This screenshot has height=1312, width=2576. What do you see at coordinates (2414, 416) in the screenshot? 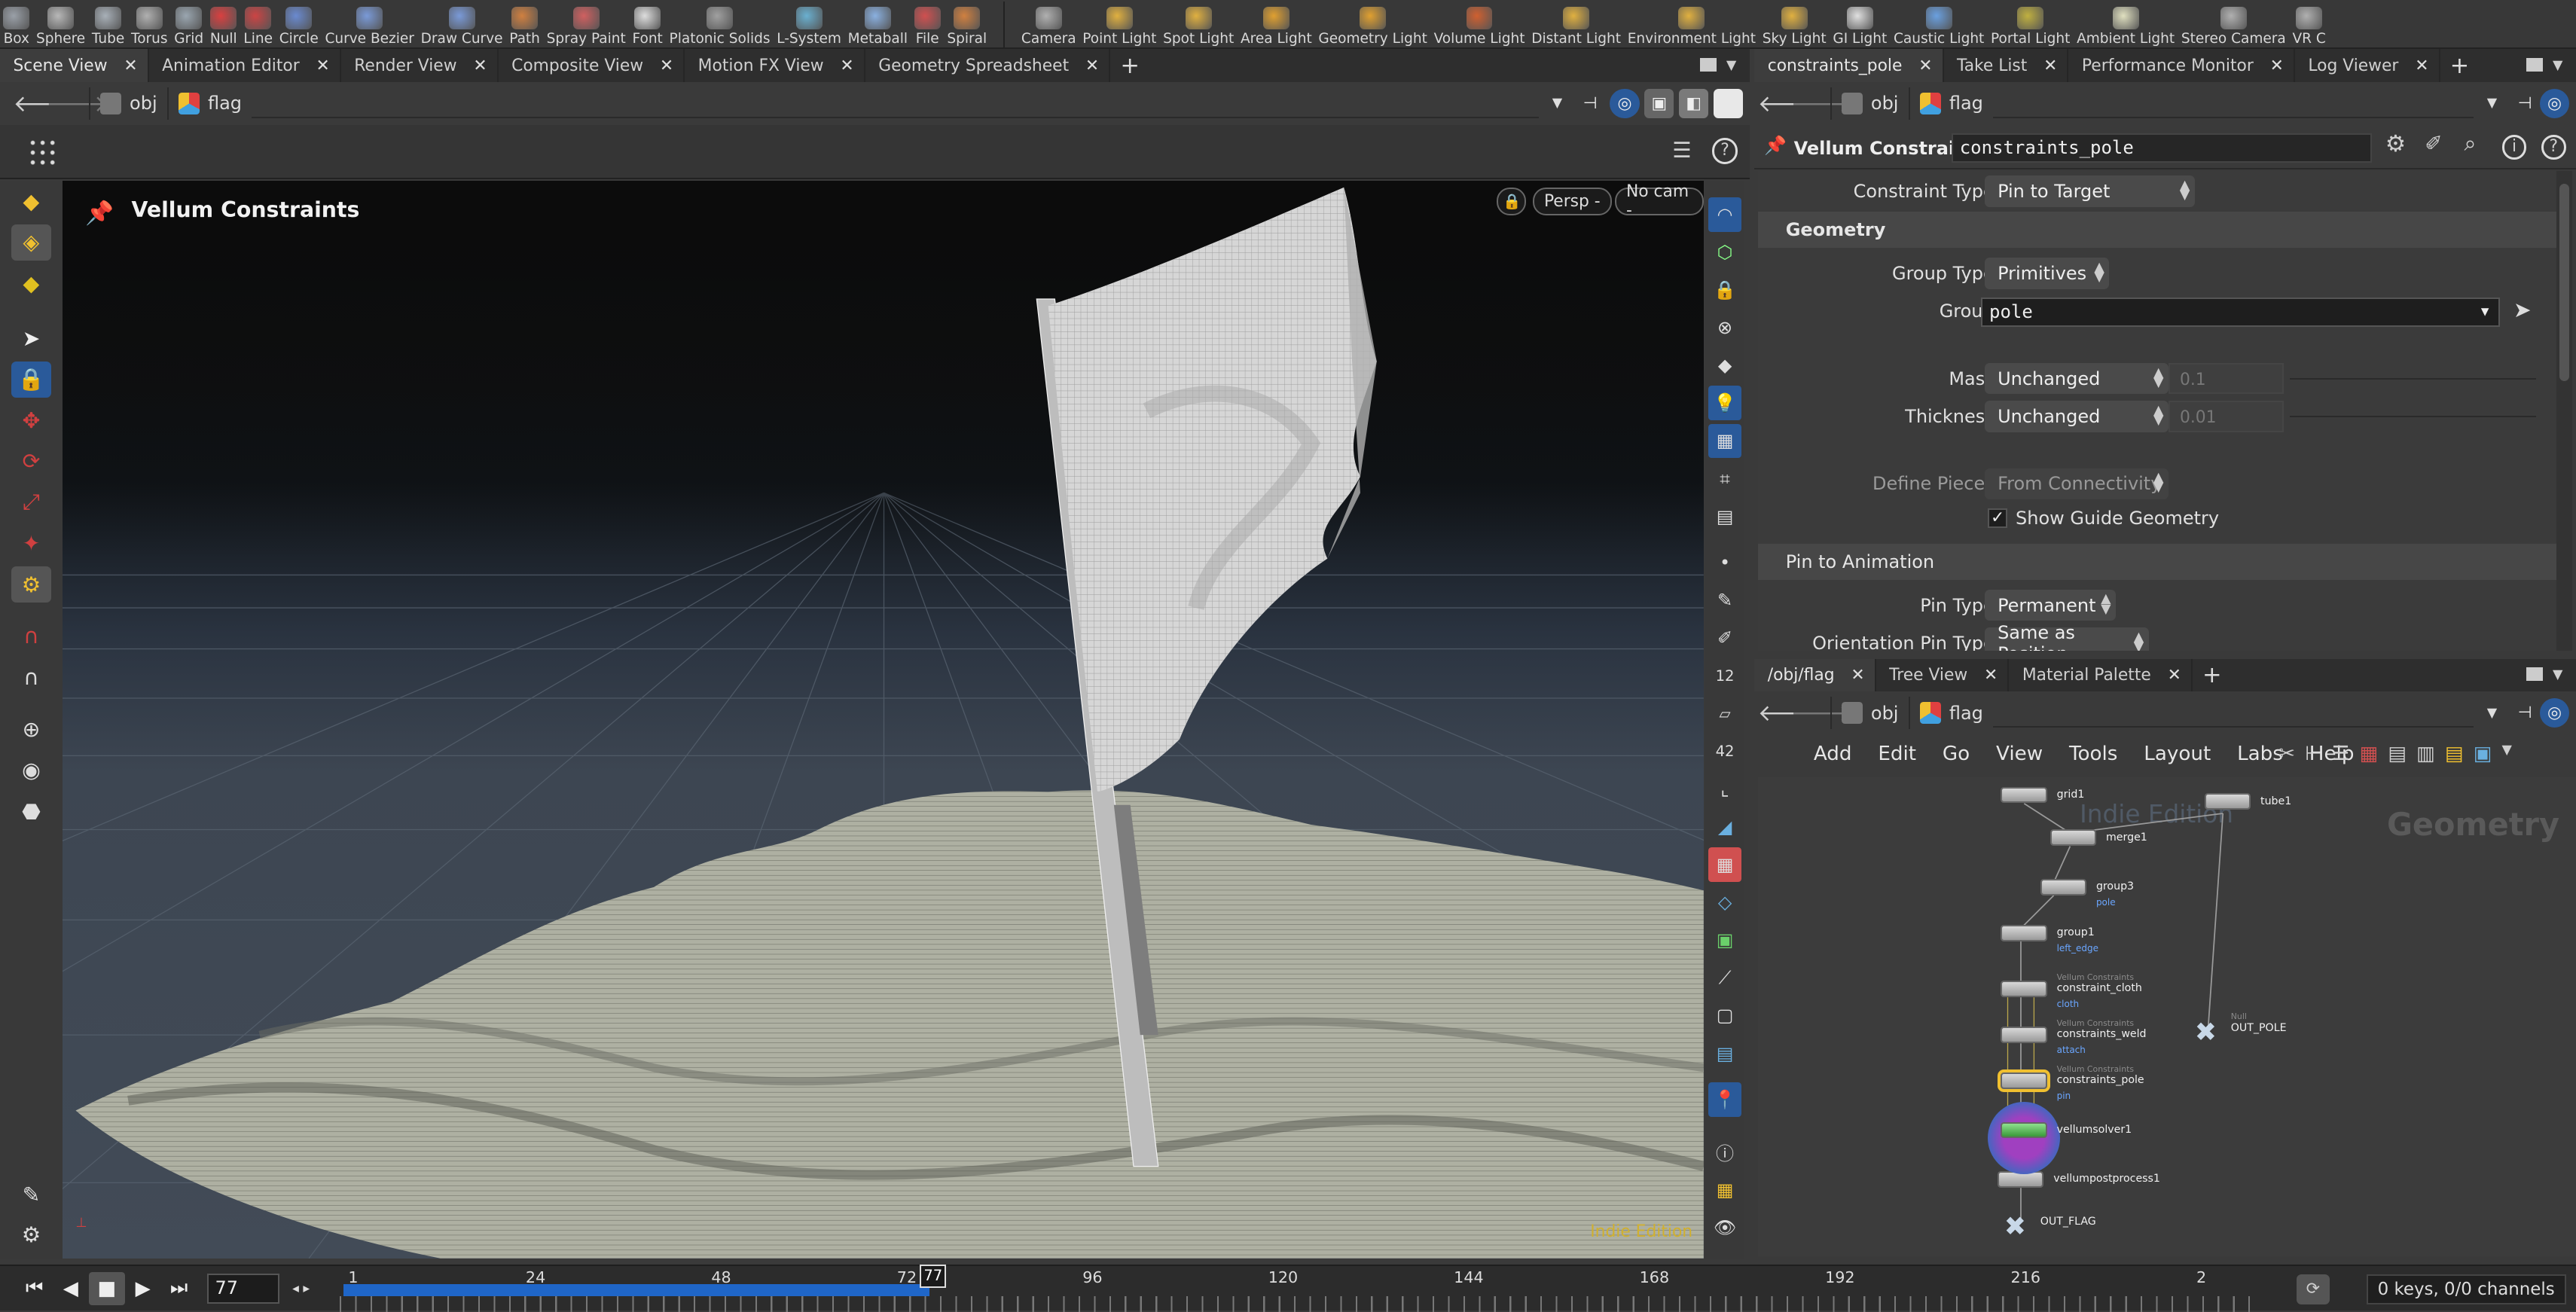
I see `thickness-slider` at bounding box center [2414, 416].